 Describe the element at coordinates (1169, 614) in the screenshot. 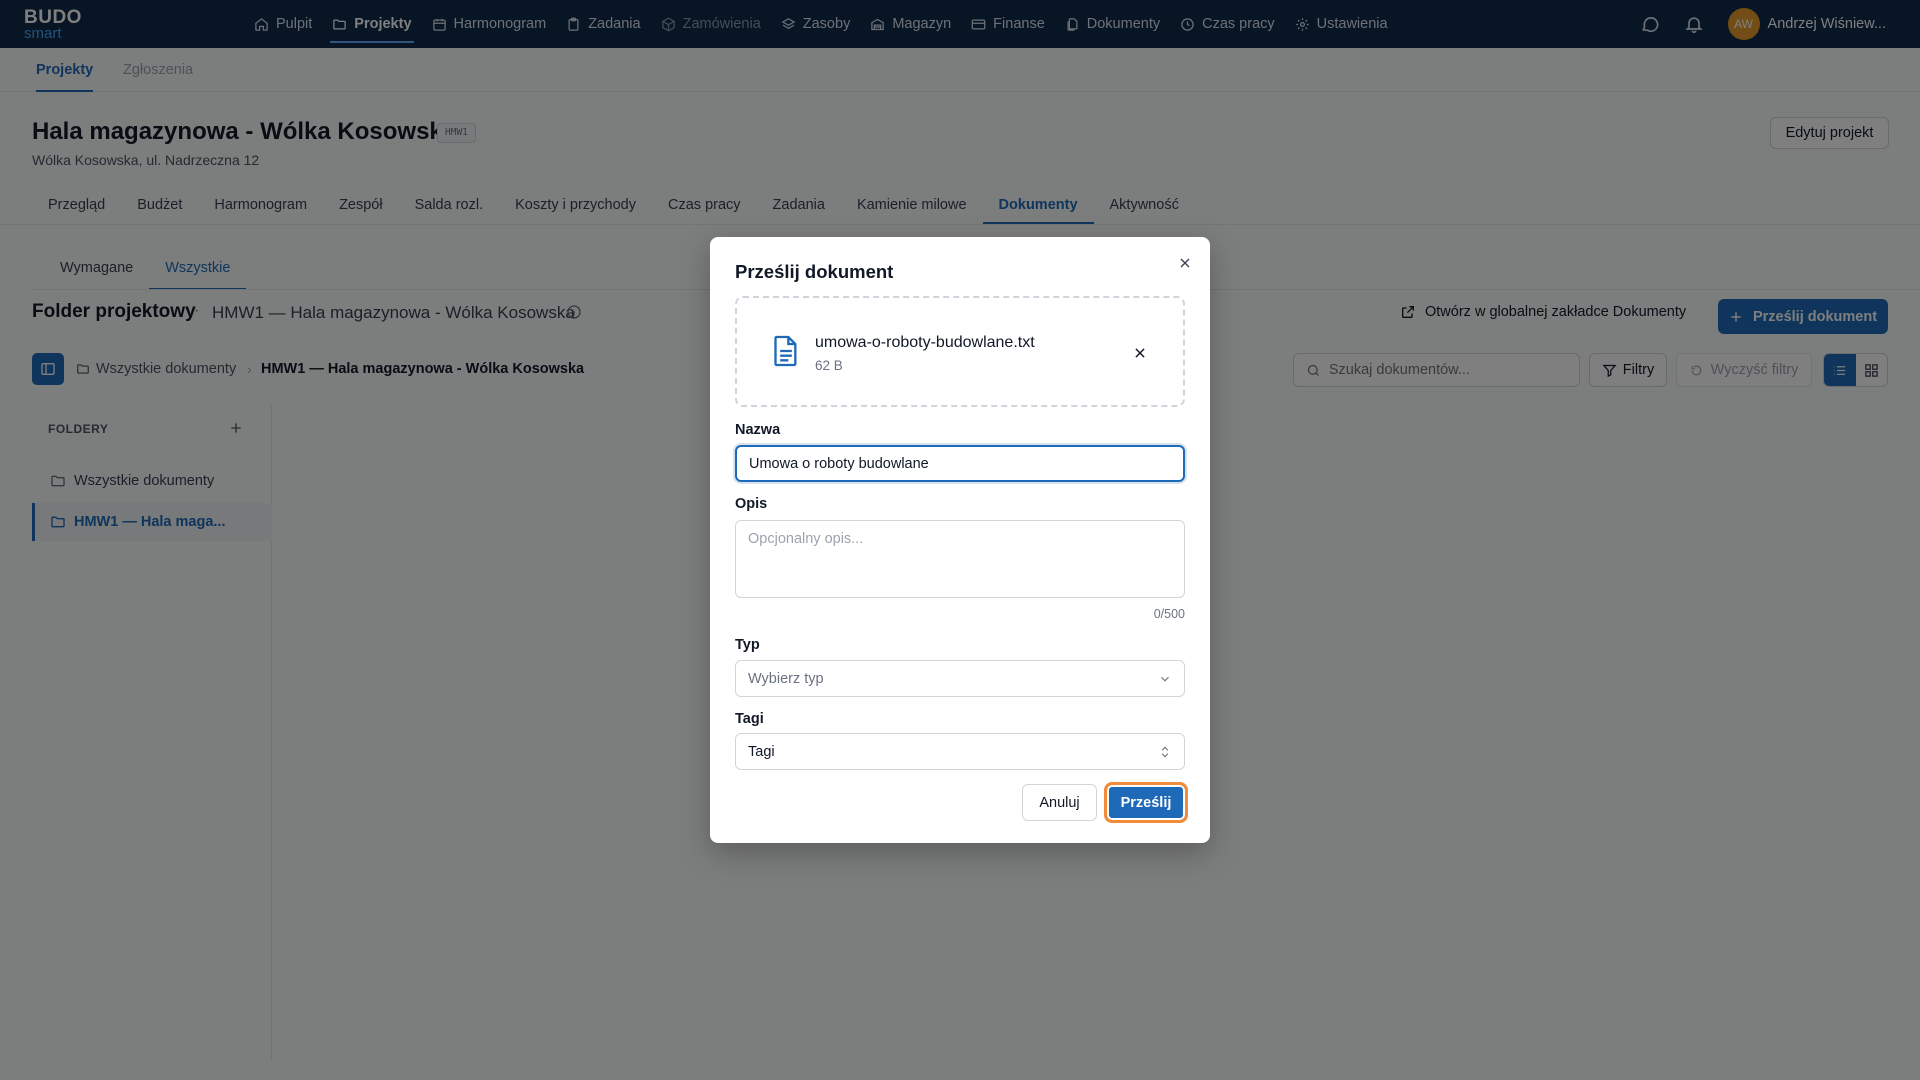

I see `description-counter: 0/500` at that location.